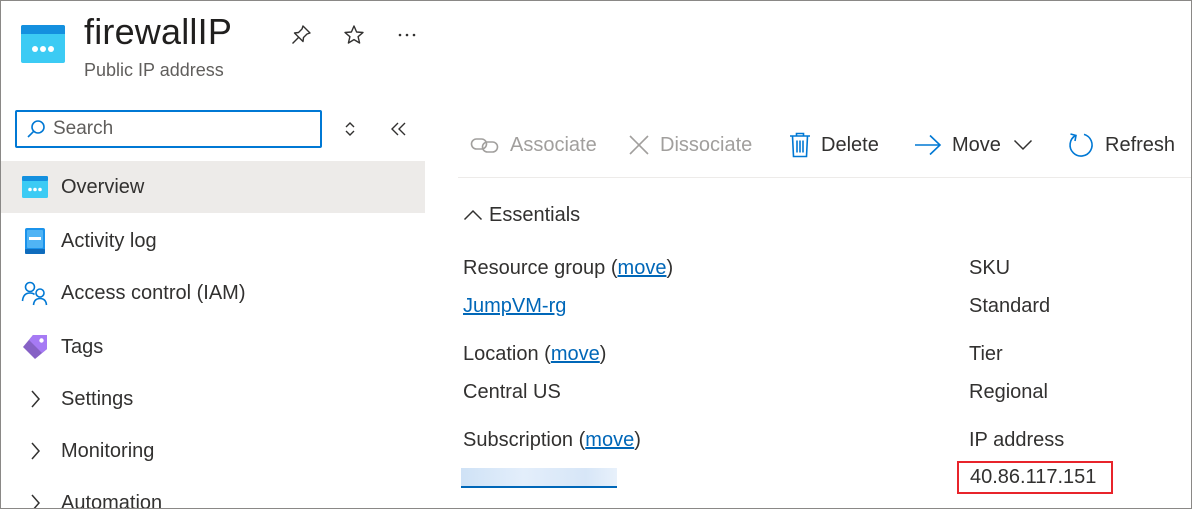 This screenshot has width=1192, height=509. Describe the element at coordinates (990, 268) in the screenshot. I see `sku-label: SKU` at that location.